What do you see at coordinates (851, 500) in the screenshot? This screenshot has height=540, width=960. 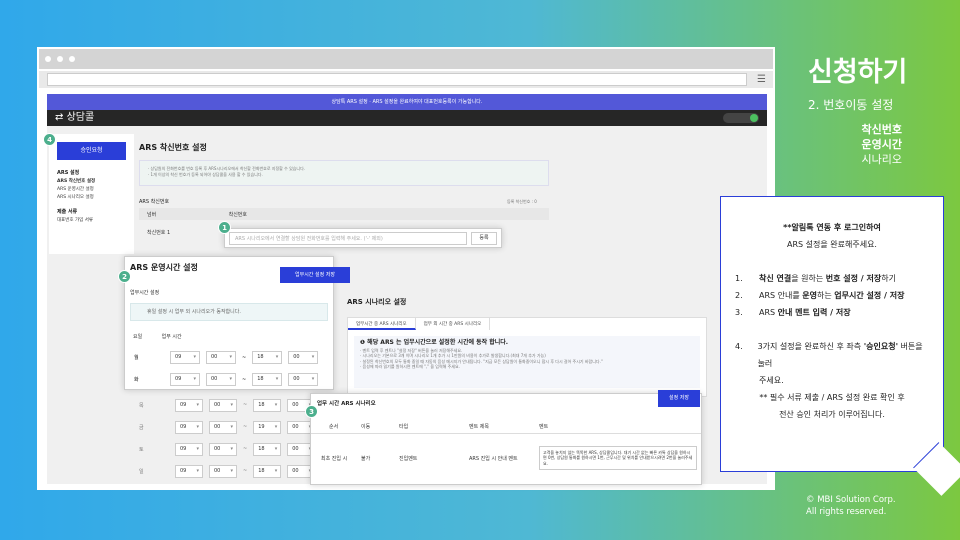 I see `copyright-line: © MBI Solution Corp.` at bounding box center [851, 500].